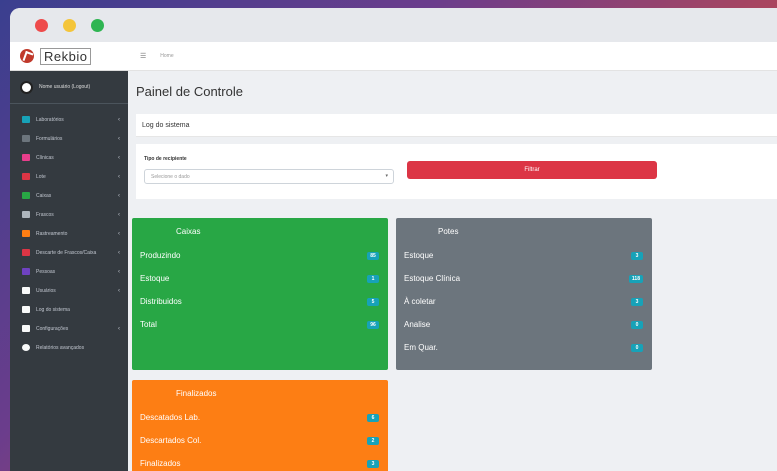 The width and height of the screenshot is (777, 471). Describe the element at coordinates (171, 440) in the screenshot. I see `row-label: Descartados Col.` at that location.